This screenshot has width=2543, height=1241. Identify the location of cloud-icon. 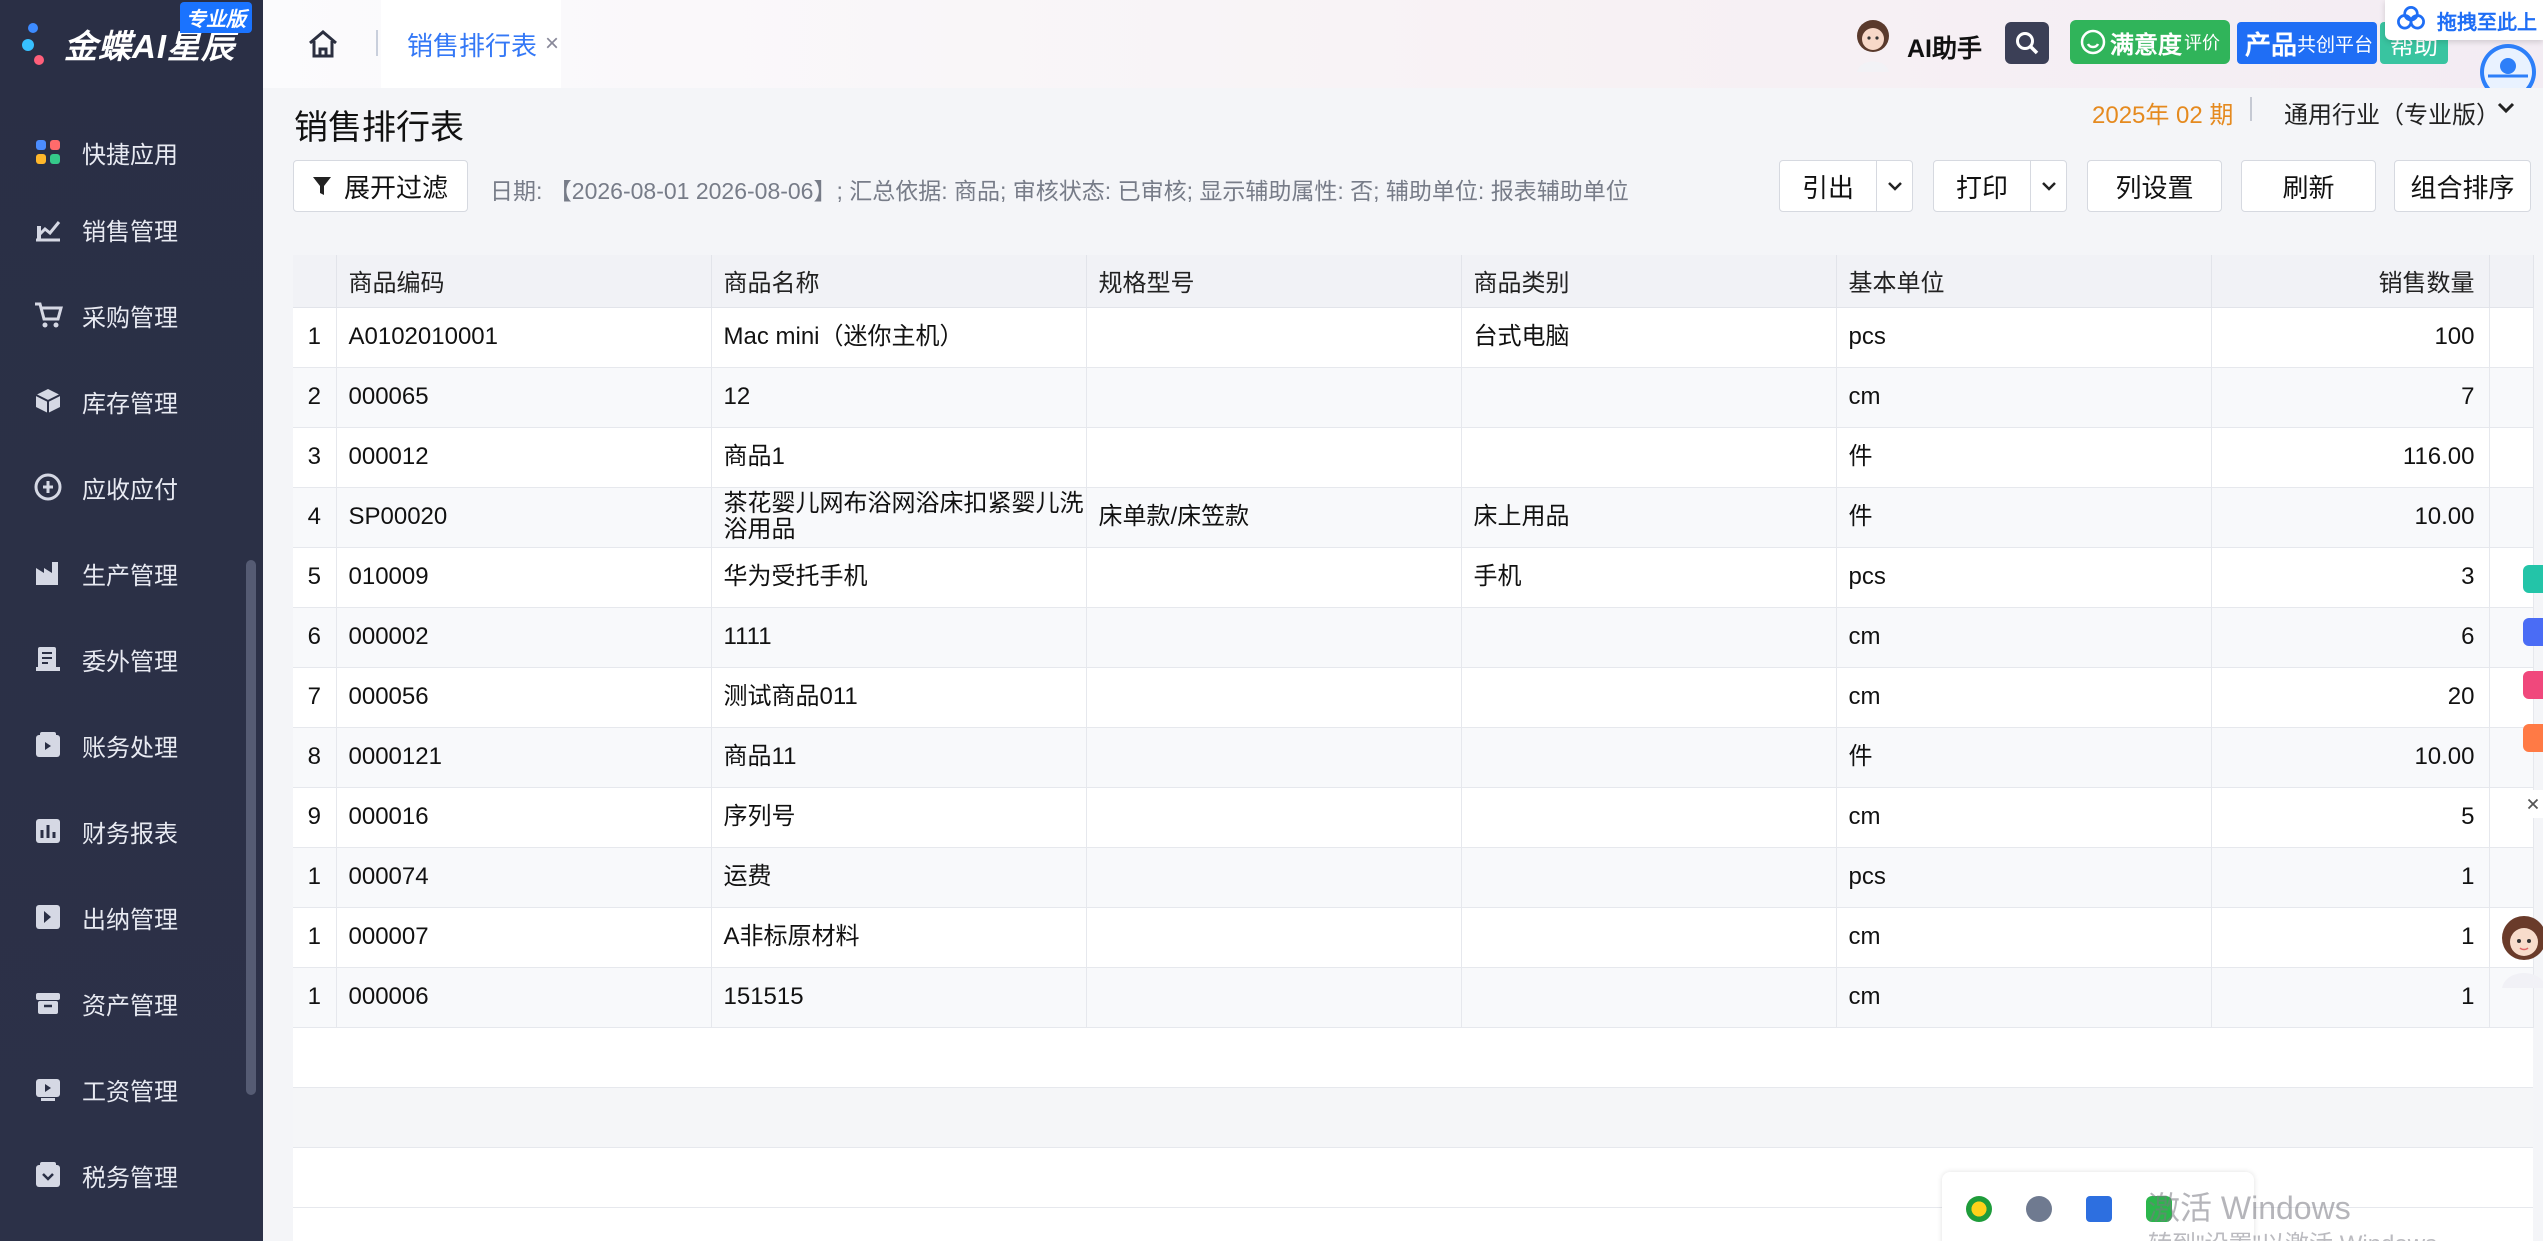
(2411, 18).